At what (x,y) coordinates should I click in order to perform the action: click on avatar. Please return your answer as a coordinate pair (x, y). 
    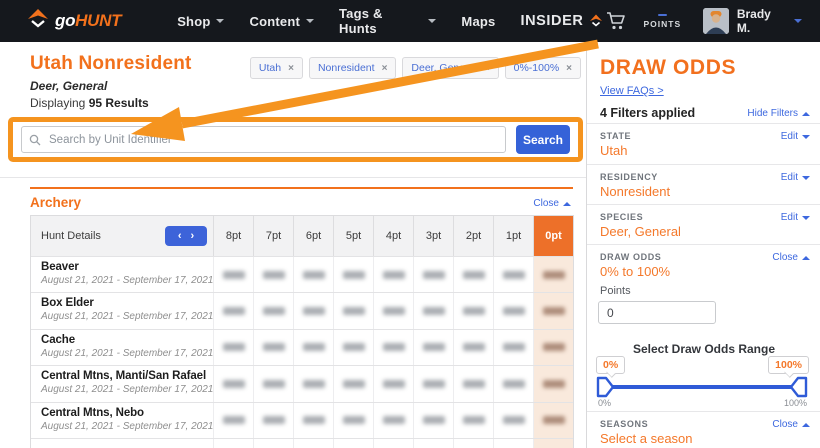
    Looking at the image, I should click on (716, 21).